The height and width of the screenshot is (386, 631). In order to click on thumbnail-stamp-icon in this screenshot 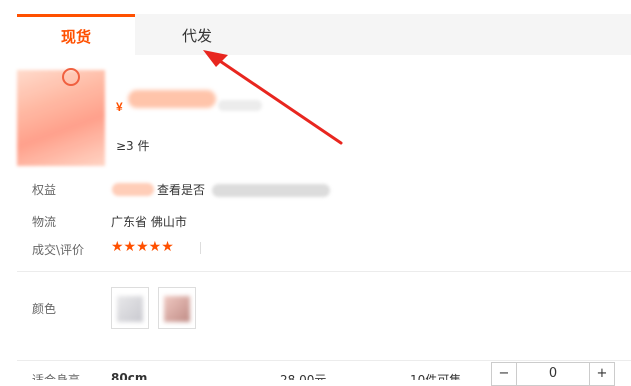, I will do `click(71, 77)`.